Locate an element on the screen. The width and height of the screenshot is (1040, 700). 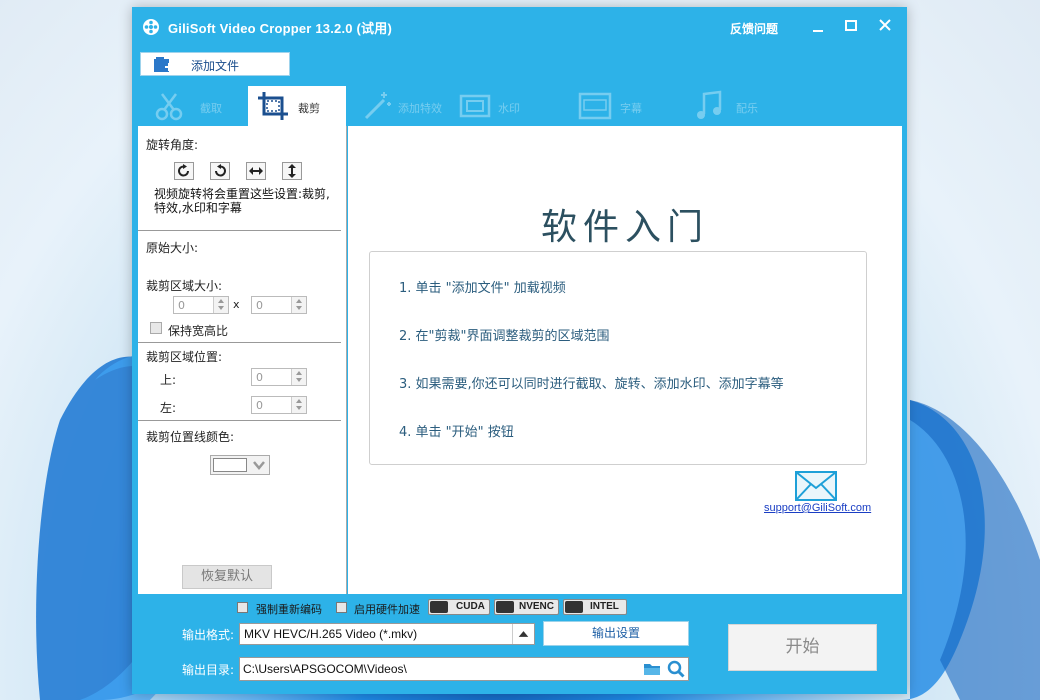
chevron-down-icon is located at coordinates (259, 465).